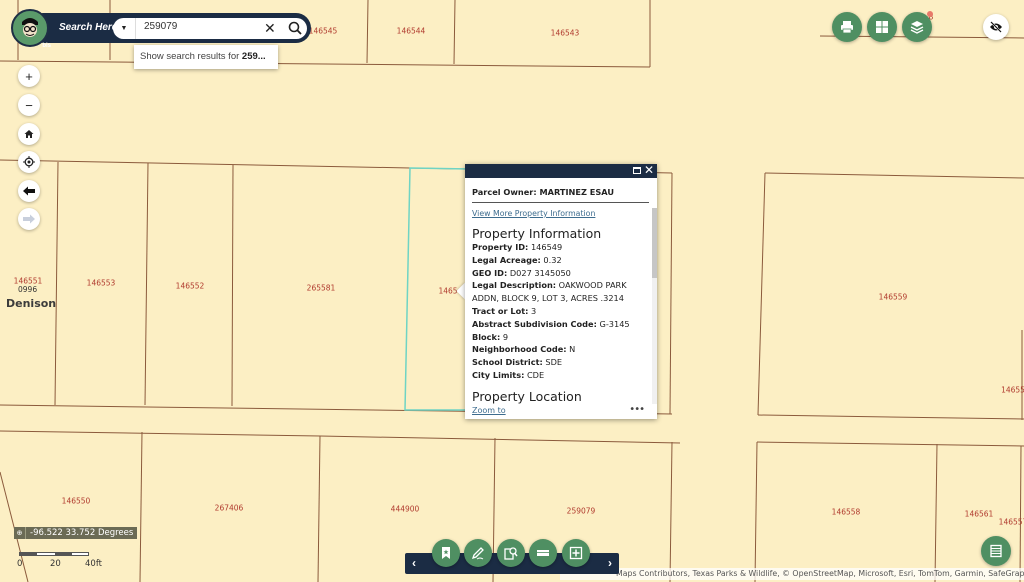 This screenshot has width=1024, height=582. Describe the element at coordinates (191, 56) in the screenshot. I see `suggestion-prefix: Show search results for` at that location.